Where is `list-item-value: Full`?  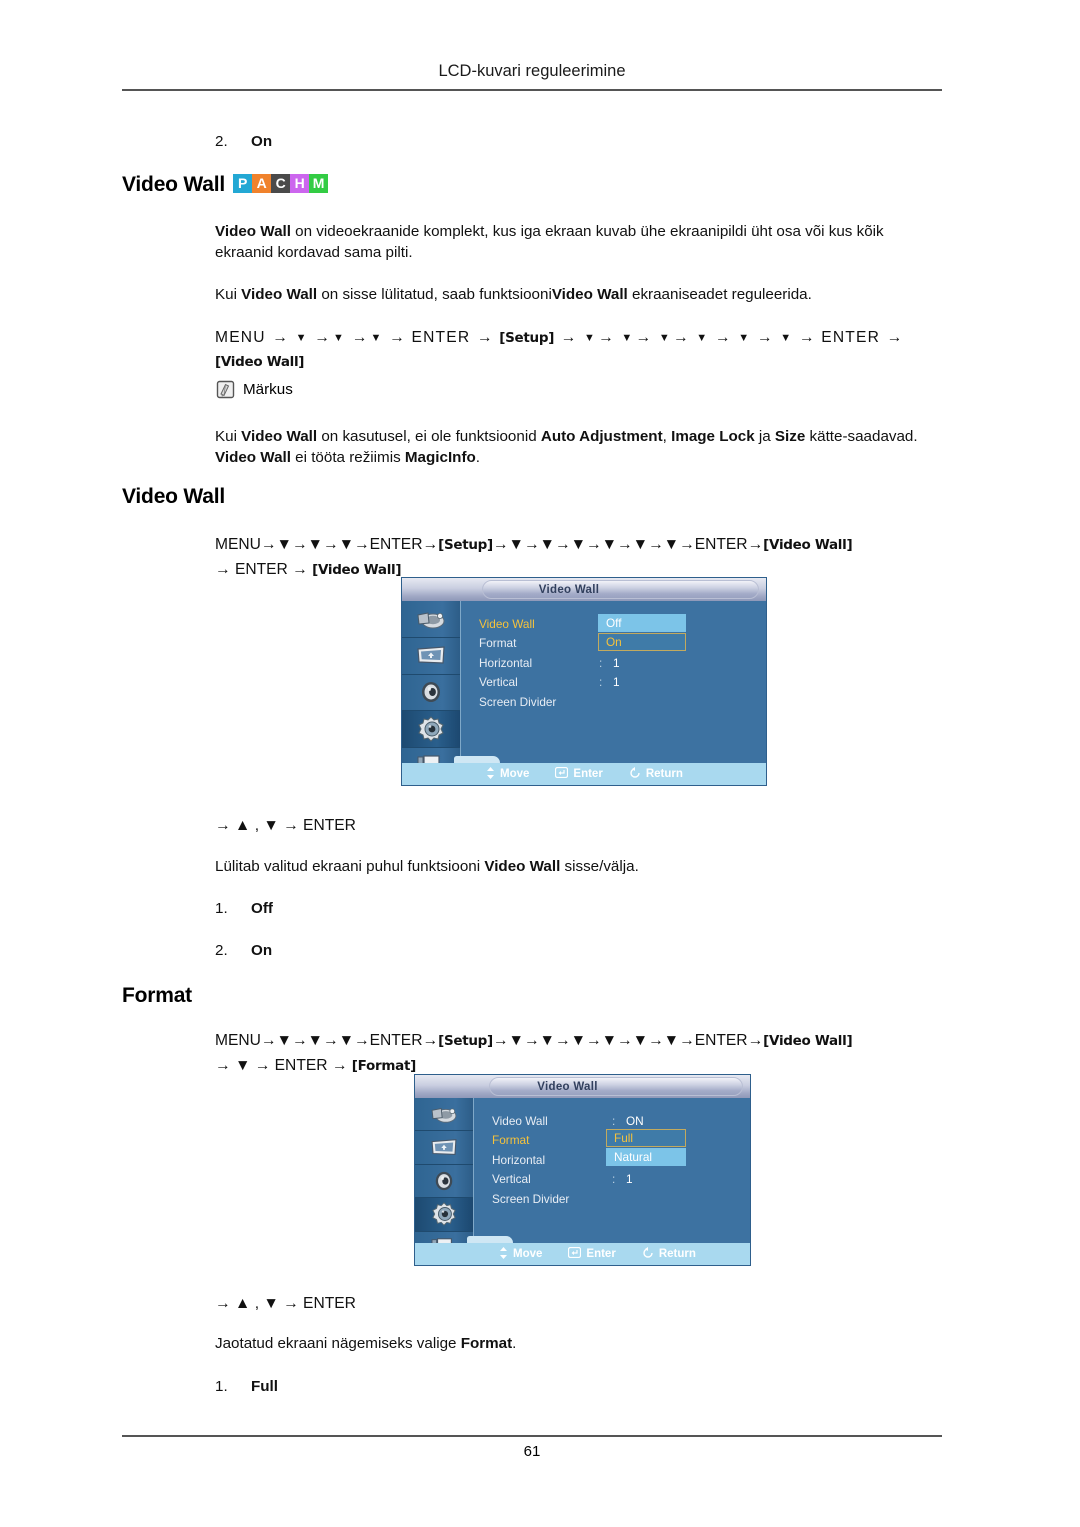
list-item-value: Full is located at coordinates (264, 1386).